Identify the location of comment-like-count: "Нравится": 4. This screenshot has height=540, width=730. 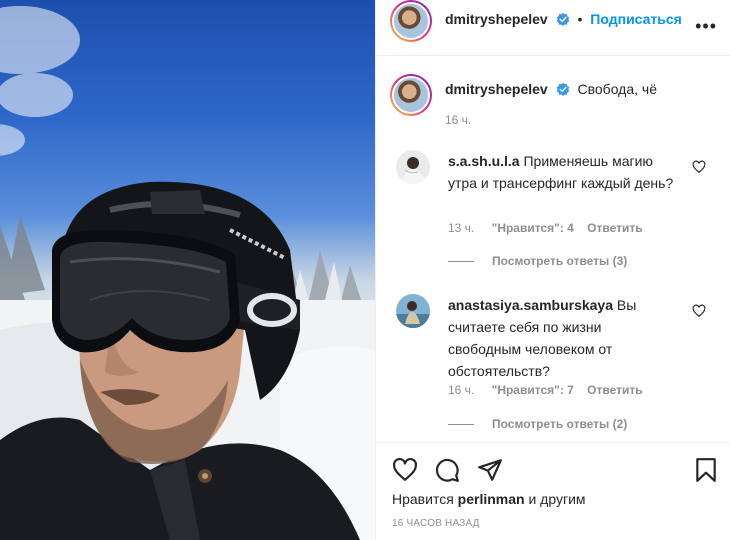
(533, 228).